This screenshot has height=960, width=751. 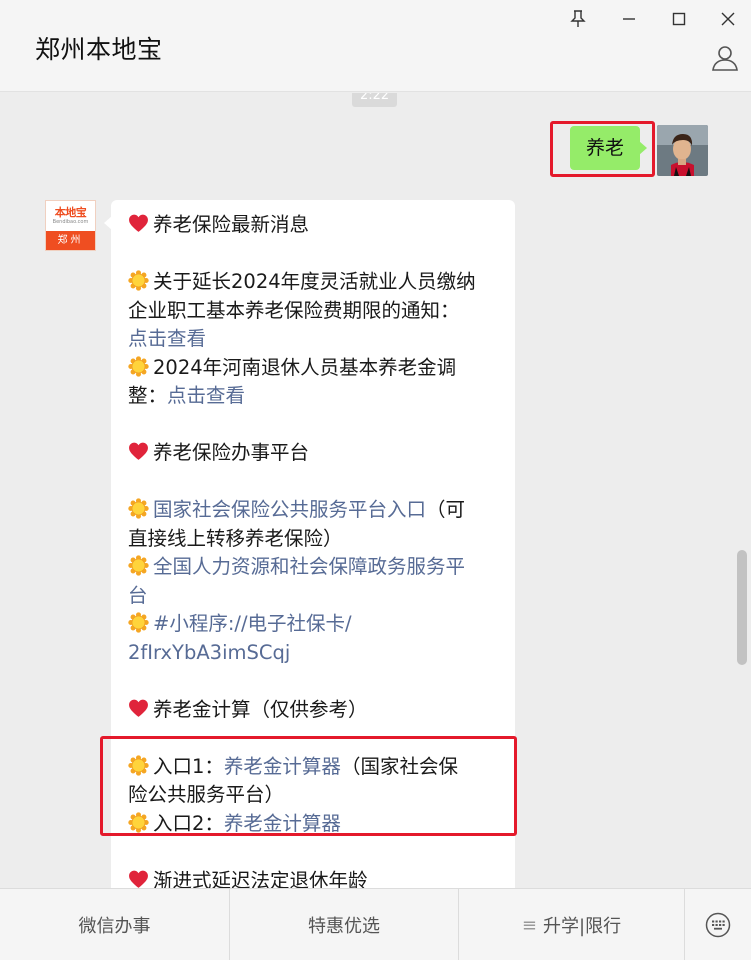 What do you see at coordinates (313, 653) in the screenshot?
I see `message-line: 2fIrxYbA3imSCqj` at bounding box center [313, 653].